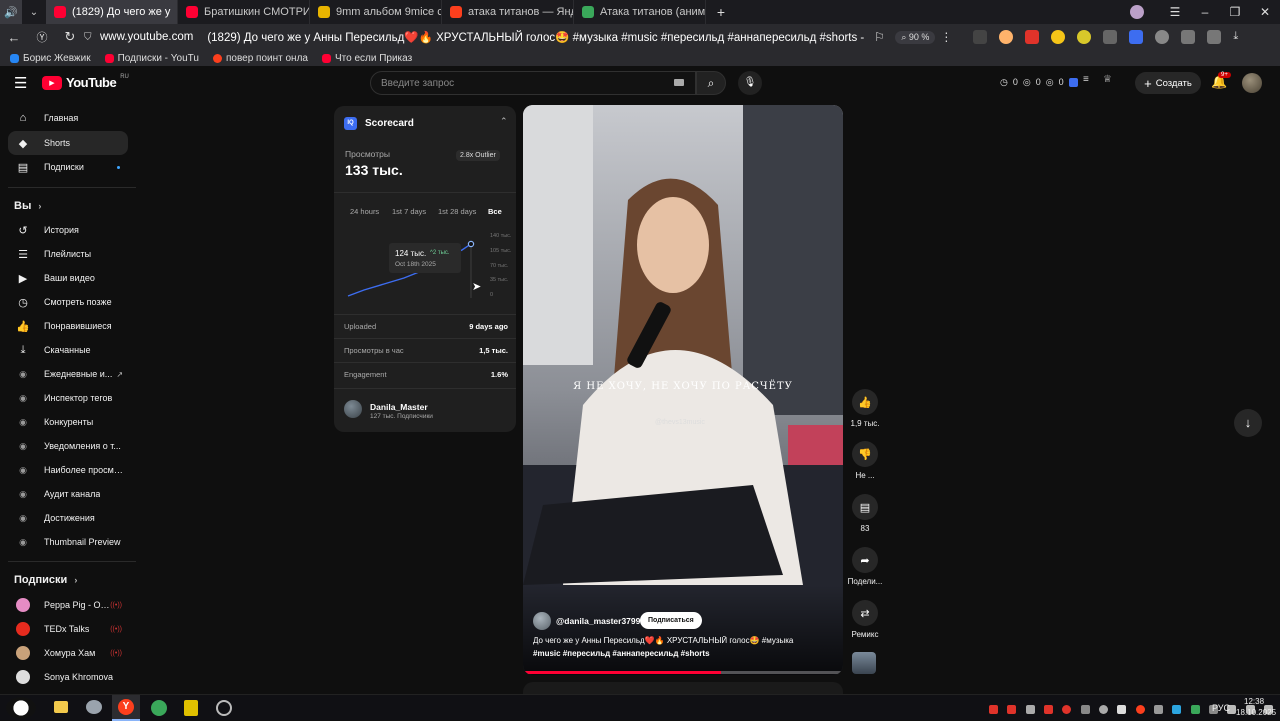 This screenshot has width=1280, height=721. Describe the element at coordinates (92, 37) in the screenshot. I see `site-info-icon: ⛉` at that location.